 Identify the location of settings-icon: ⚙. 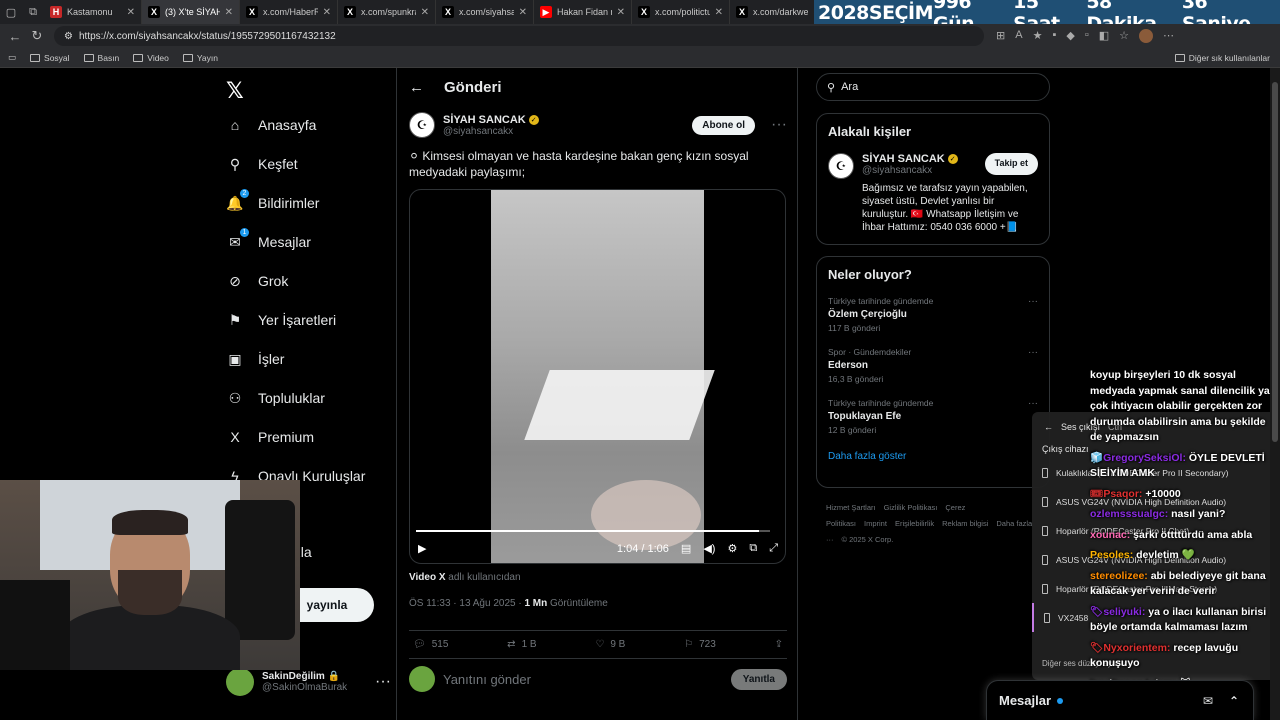
(732, 548).